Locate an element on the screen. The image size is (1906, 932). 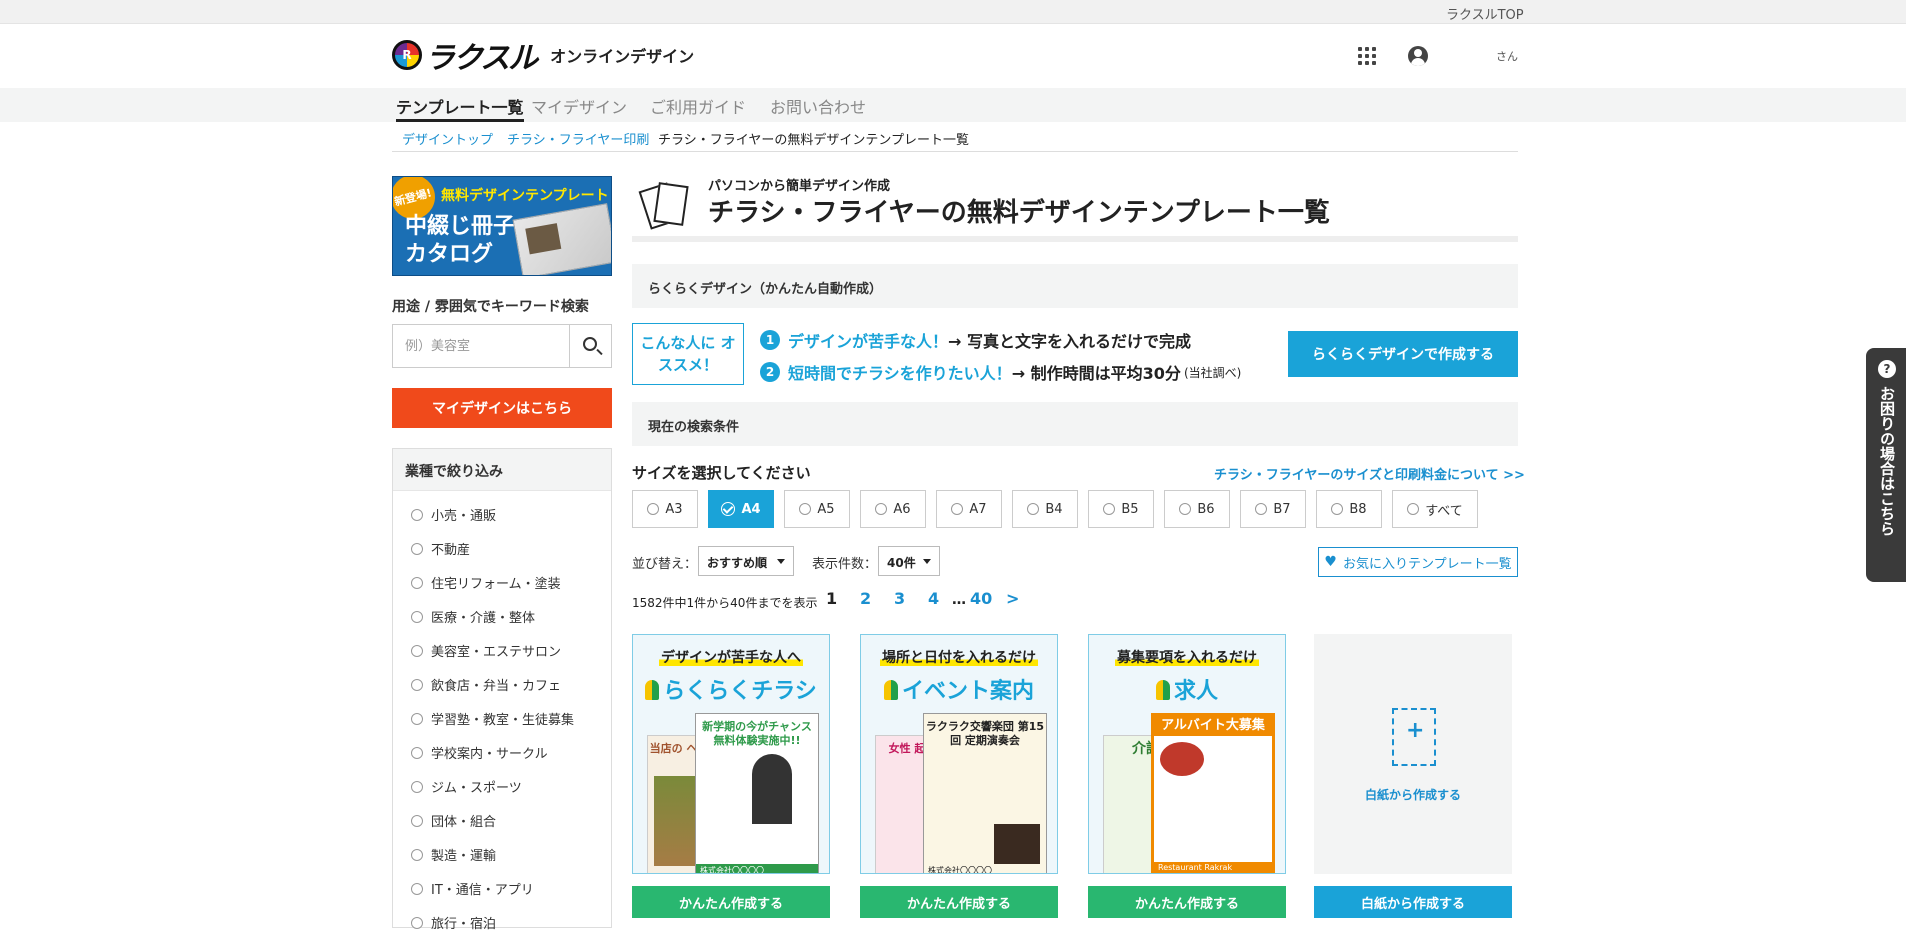
create-recruit-button: かんたん作成する is located at coordinates (1187, 902).